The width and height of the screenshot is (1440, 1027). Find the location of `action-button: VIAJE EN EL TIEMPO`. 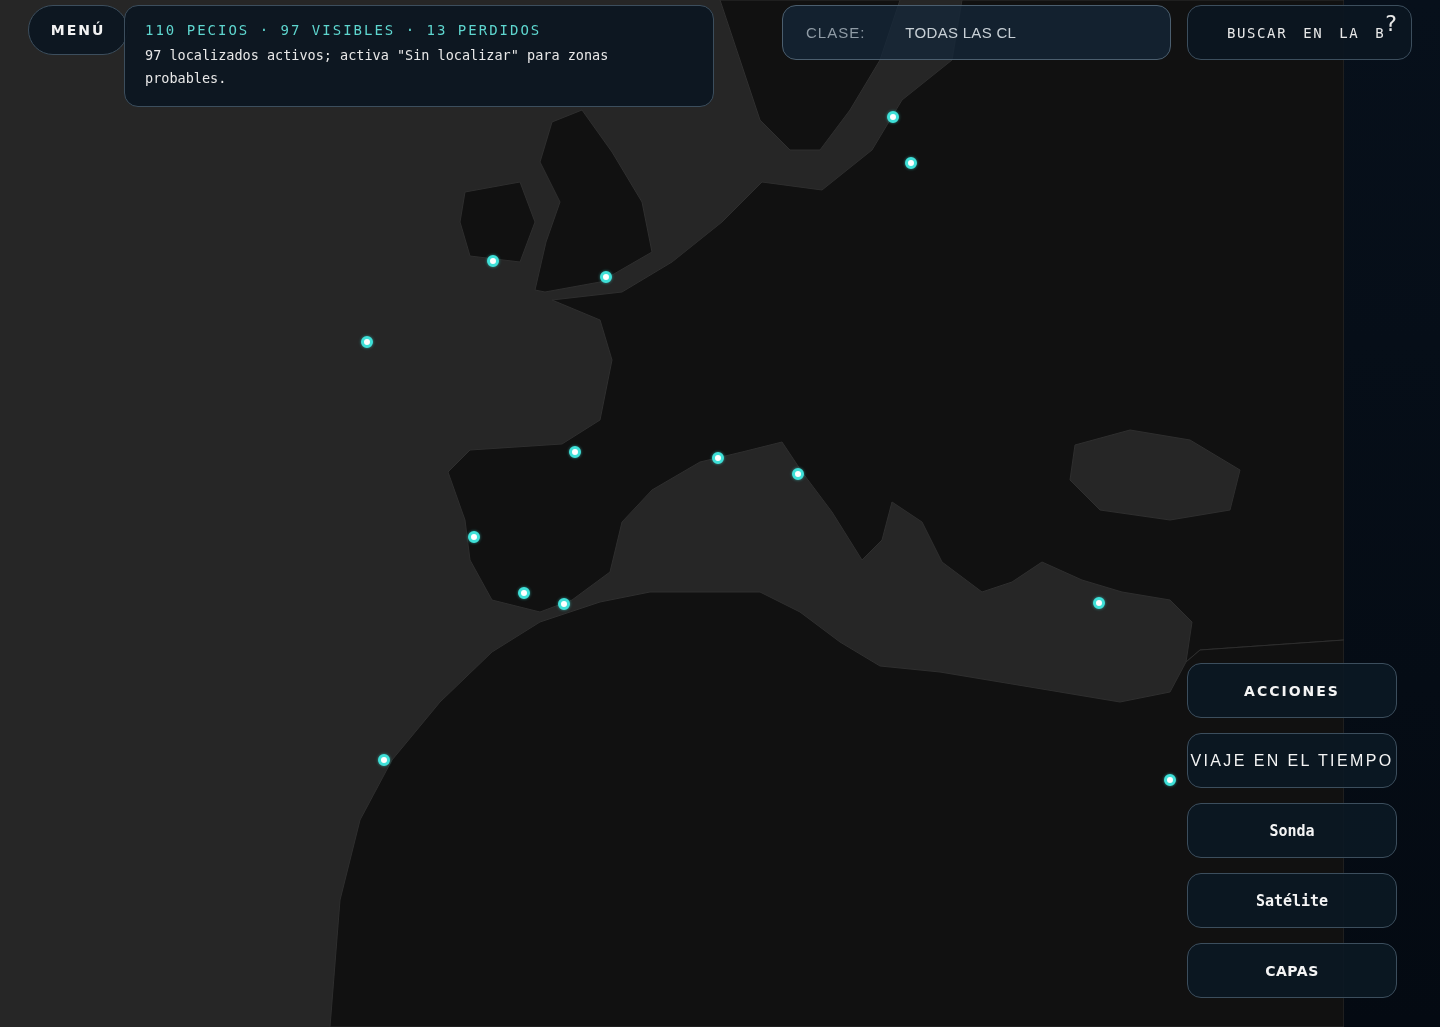

action-button: VIAJE EN EL TIEMPO is located at coordinates (1292, 760).